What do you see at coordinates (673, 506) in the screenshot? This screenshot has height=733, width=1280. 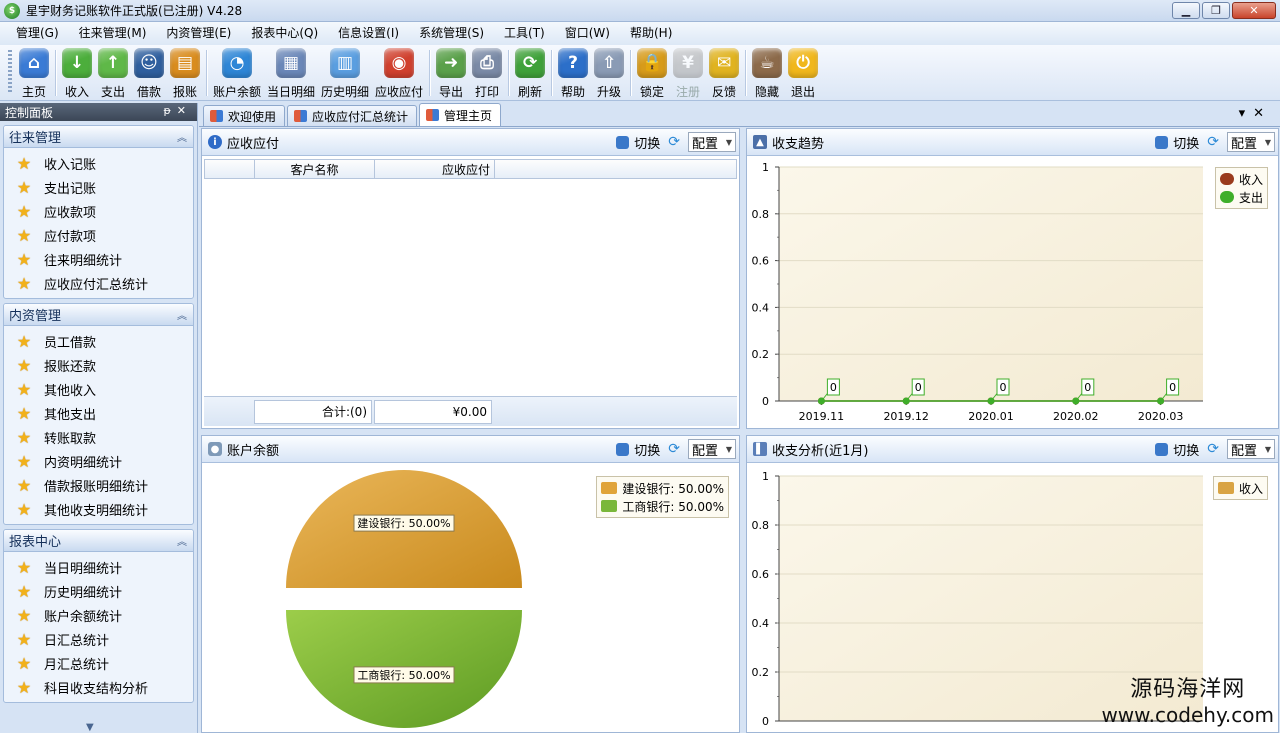 I see `legend-label: 工商银行: 50.00%` at bounding box center [673, 506].